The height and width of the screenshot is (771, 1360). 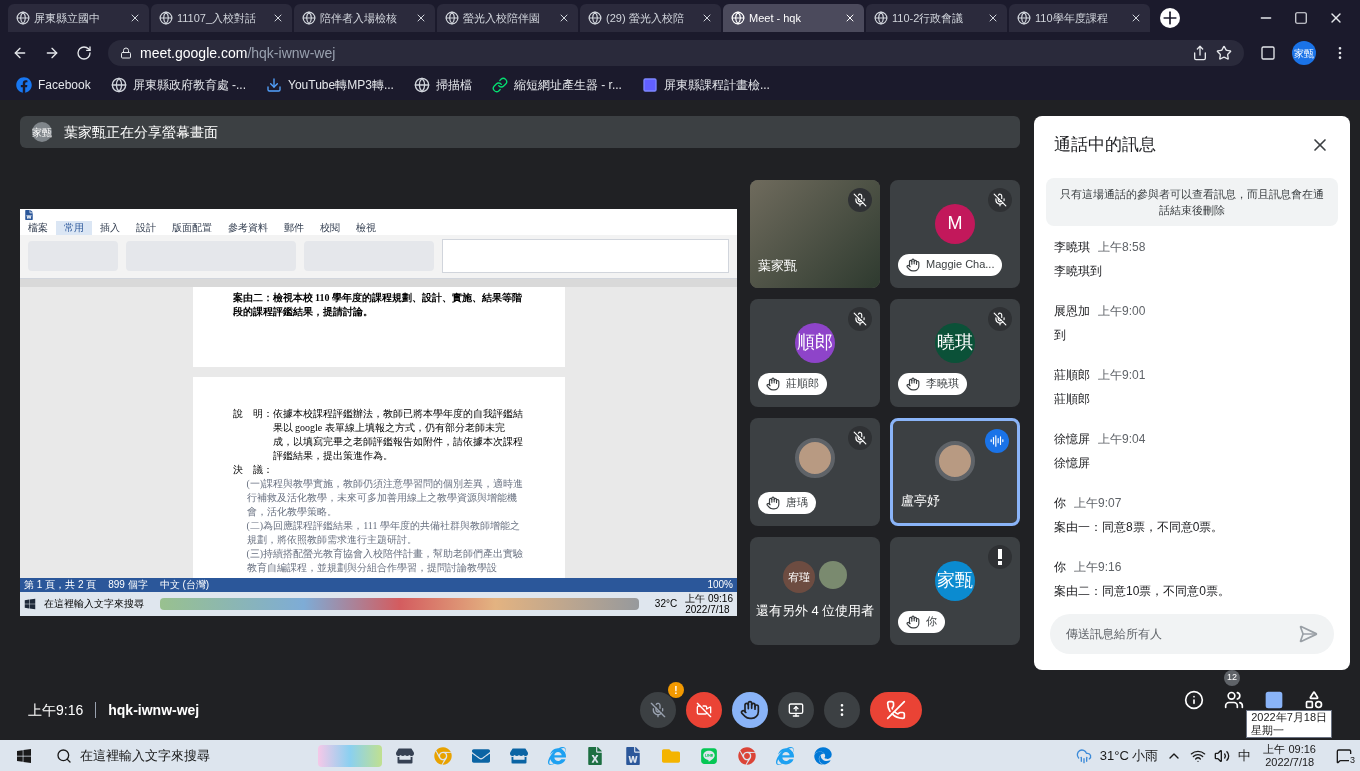 What do you see at coordinates (1060, 503) in the screenshot?
I see `message-sender: 你` at bounding box center [1060, 503].